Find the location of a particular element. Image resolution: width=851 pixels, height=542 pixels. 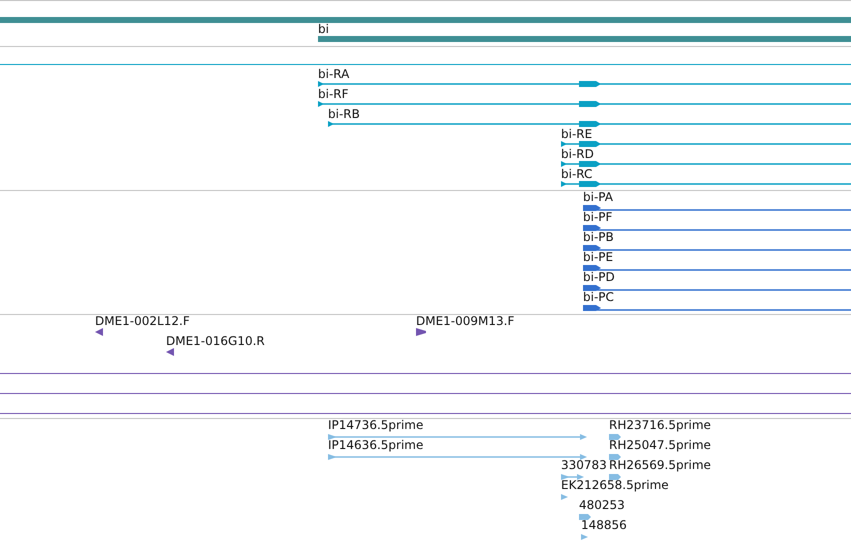

protein-label: bi-PC is located at coordinates (598, 297).